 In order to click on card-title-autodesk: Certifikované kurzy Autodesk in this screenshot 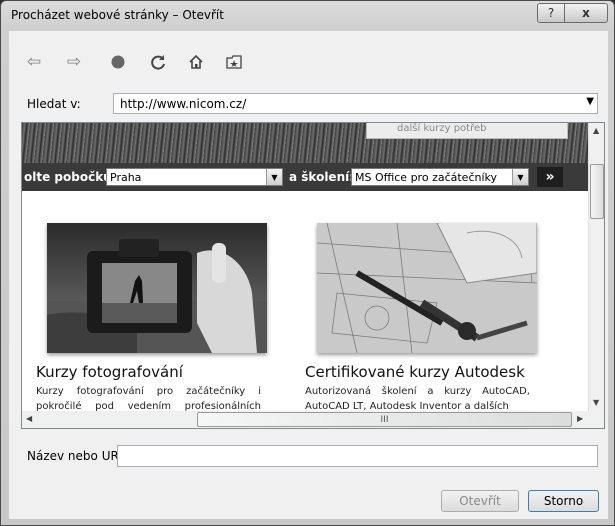, I will do `click(415, 372)`.